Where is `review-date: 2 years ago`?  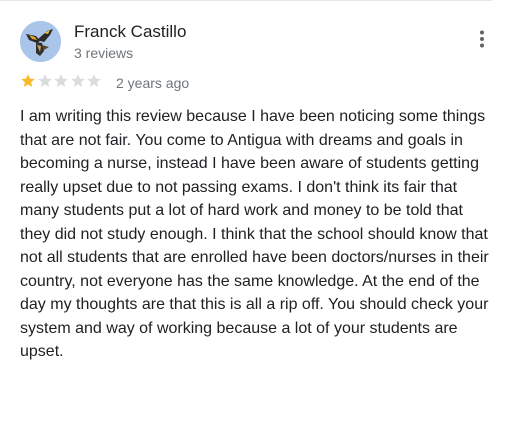
review-date: 2 years ago is located at coordinates (153, 83).